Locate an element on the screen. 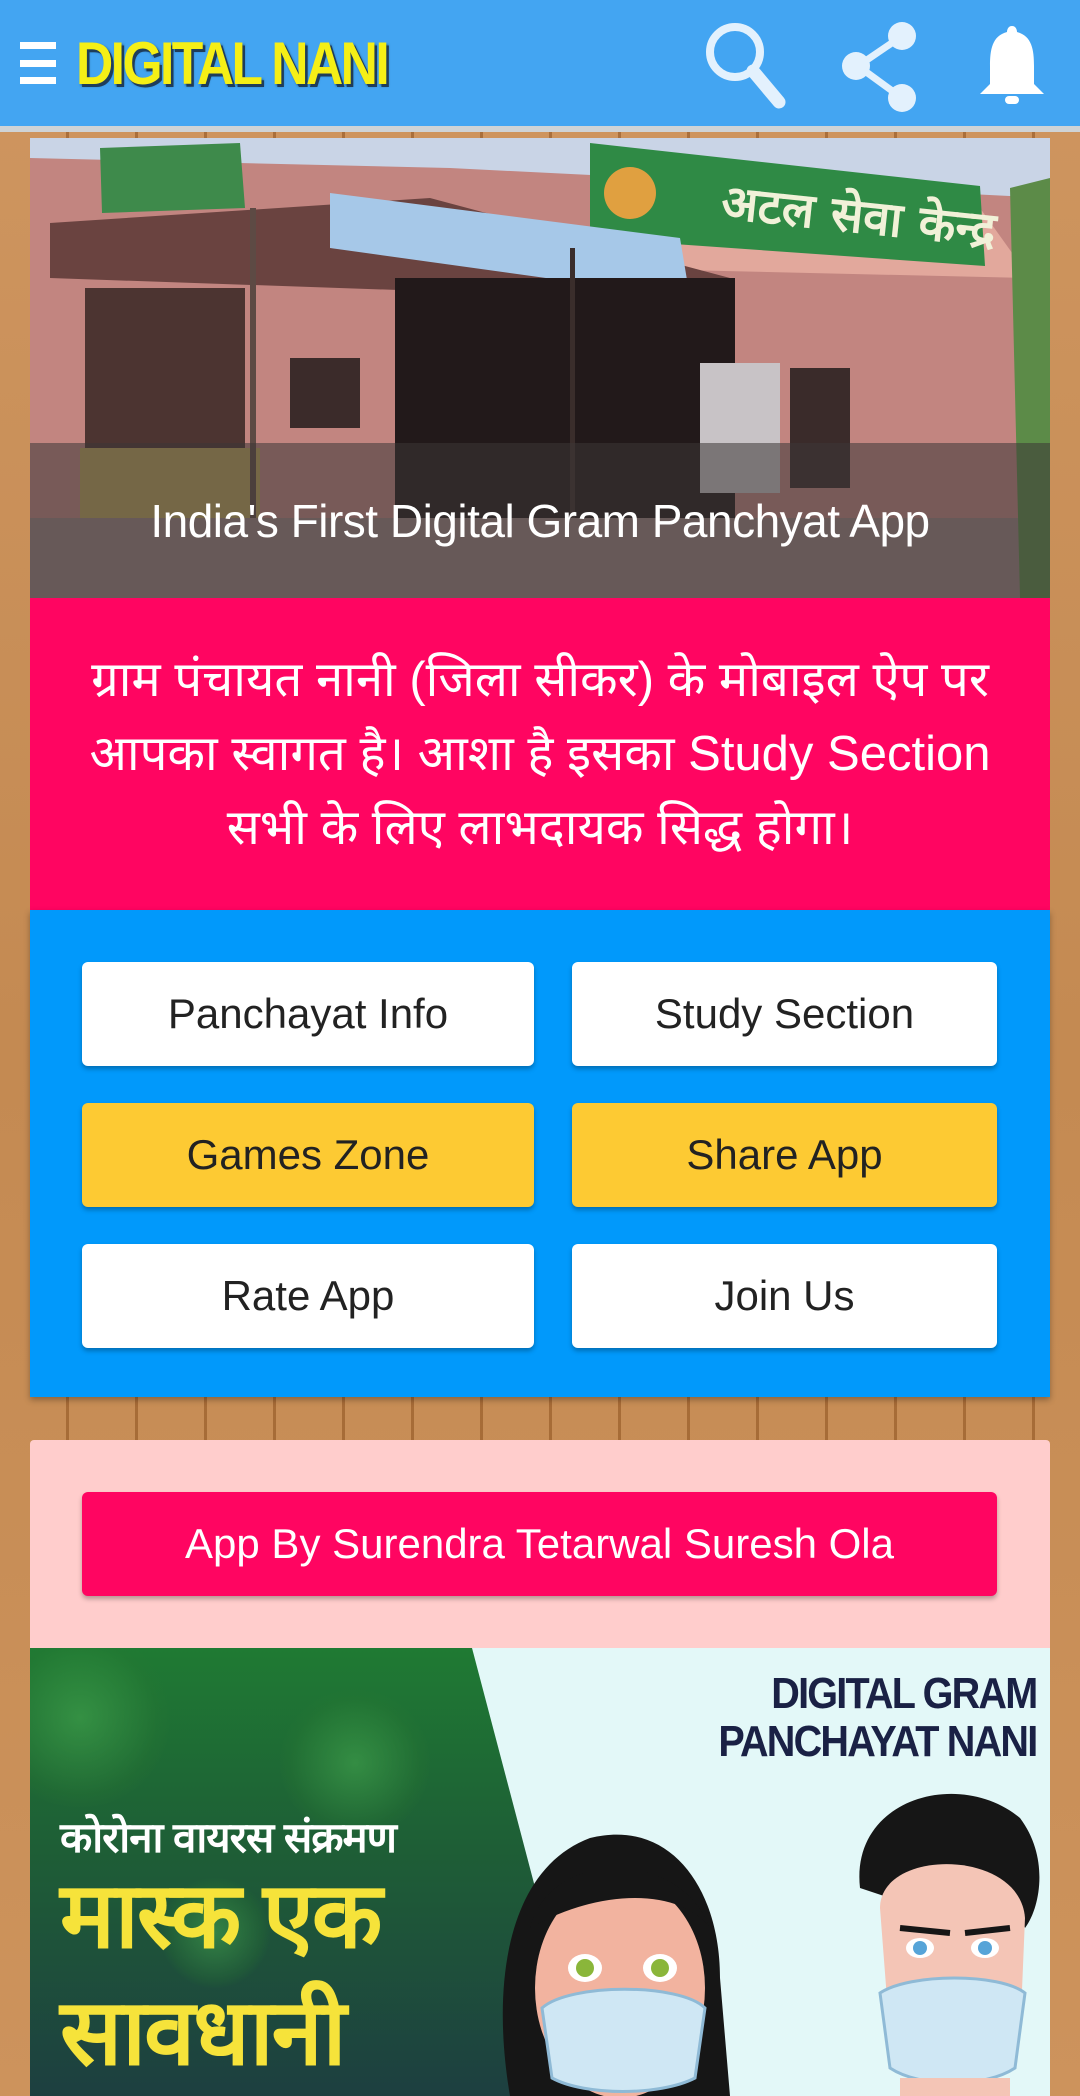 Image resolution: width=1080 pixels, height=2096 pixels. banner-headline-2: सावधानी is located at coordinates (203, 2033).